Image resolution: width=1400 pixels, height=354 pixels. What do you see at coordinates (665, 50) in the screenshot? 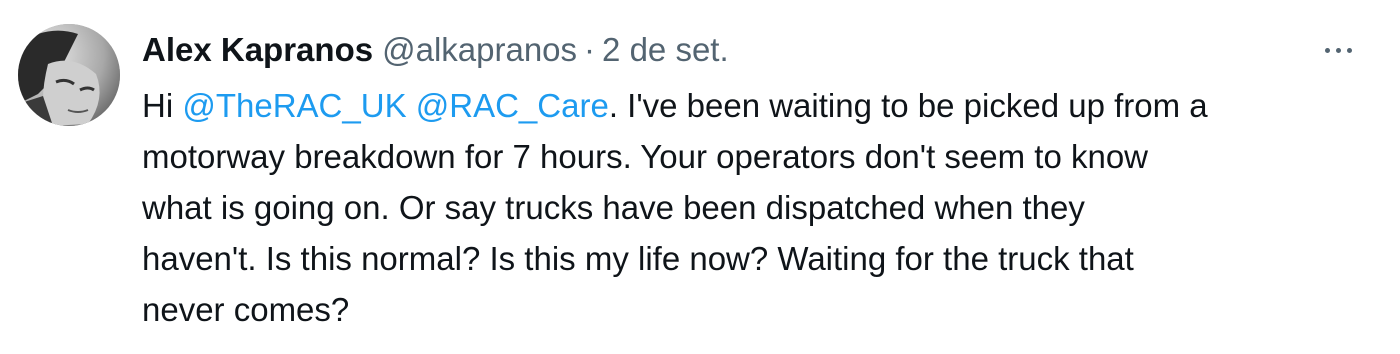
I see `tweet-date: 2 de set.` at bounding box center [665, 50].